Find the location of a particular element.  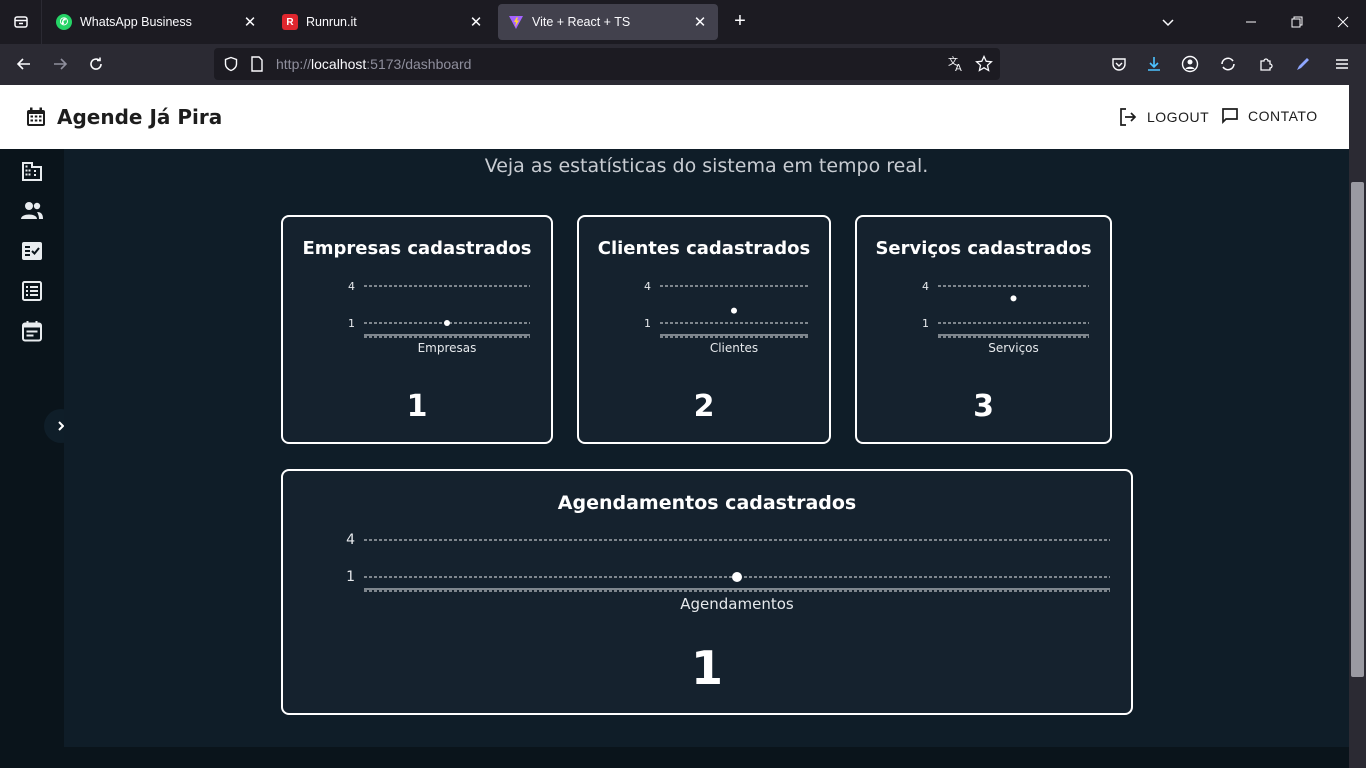

people-icon is located at coordinates (32, 210).